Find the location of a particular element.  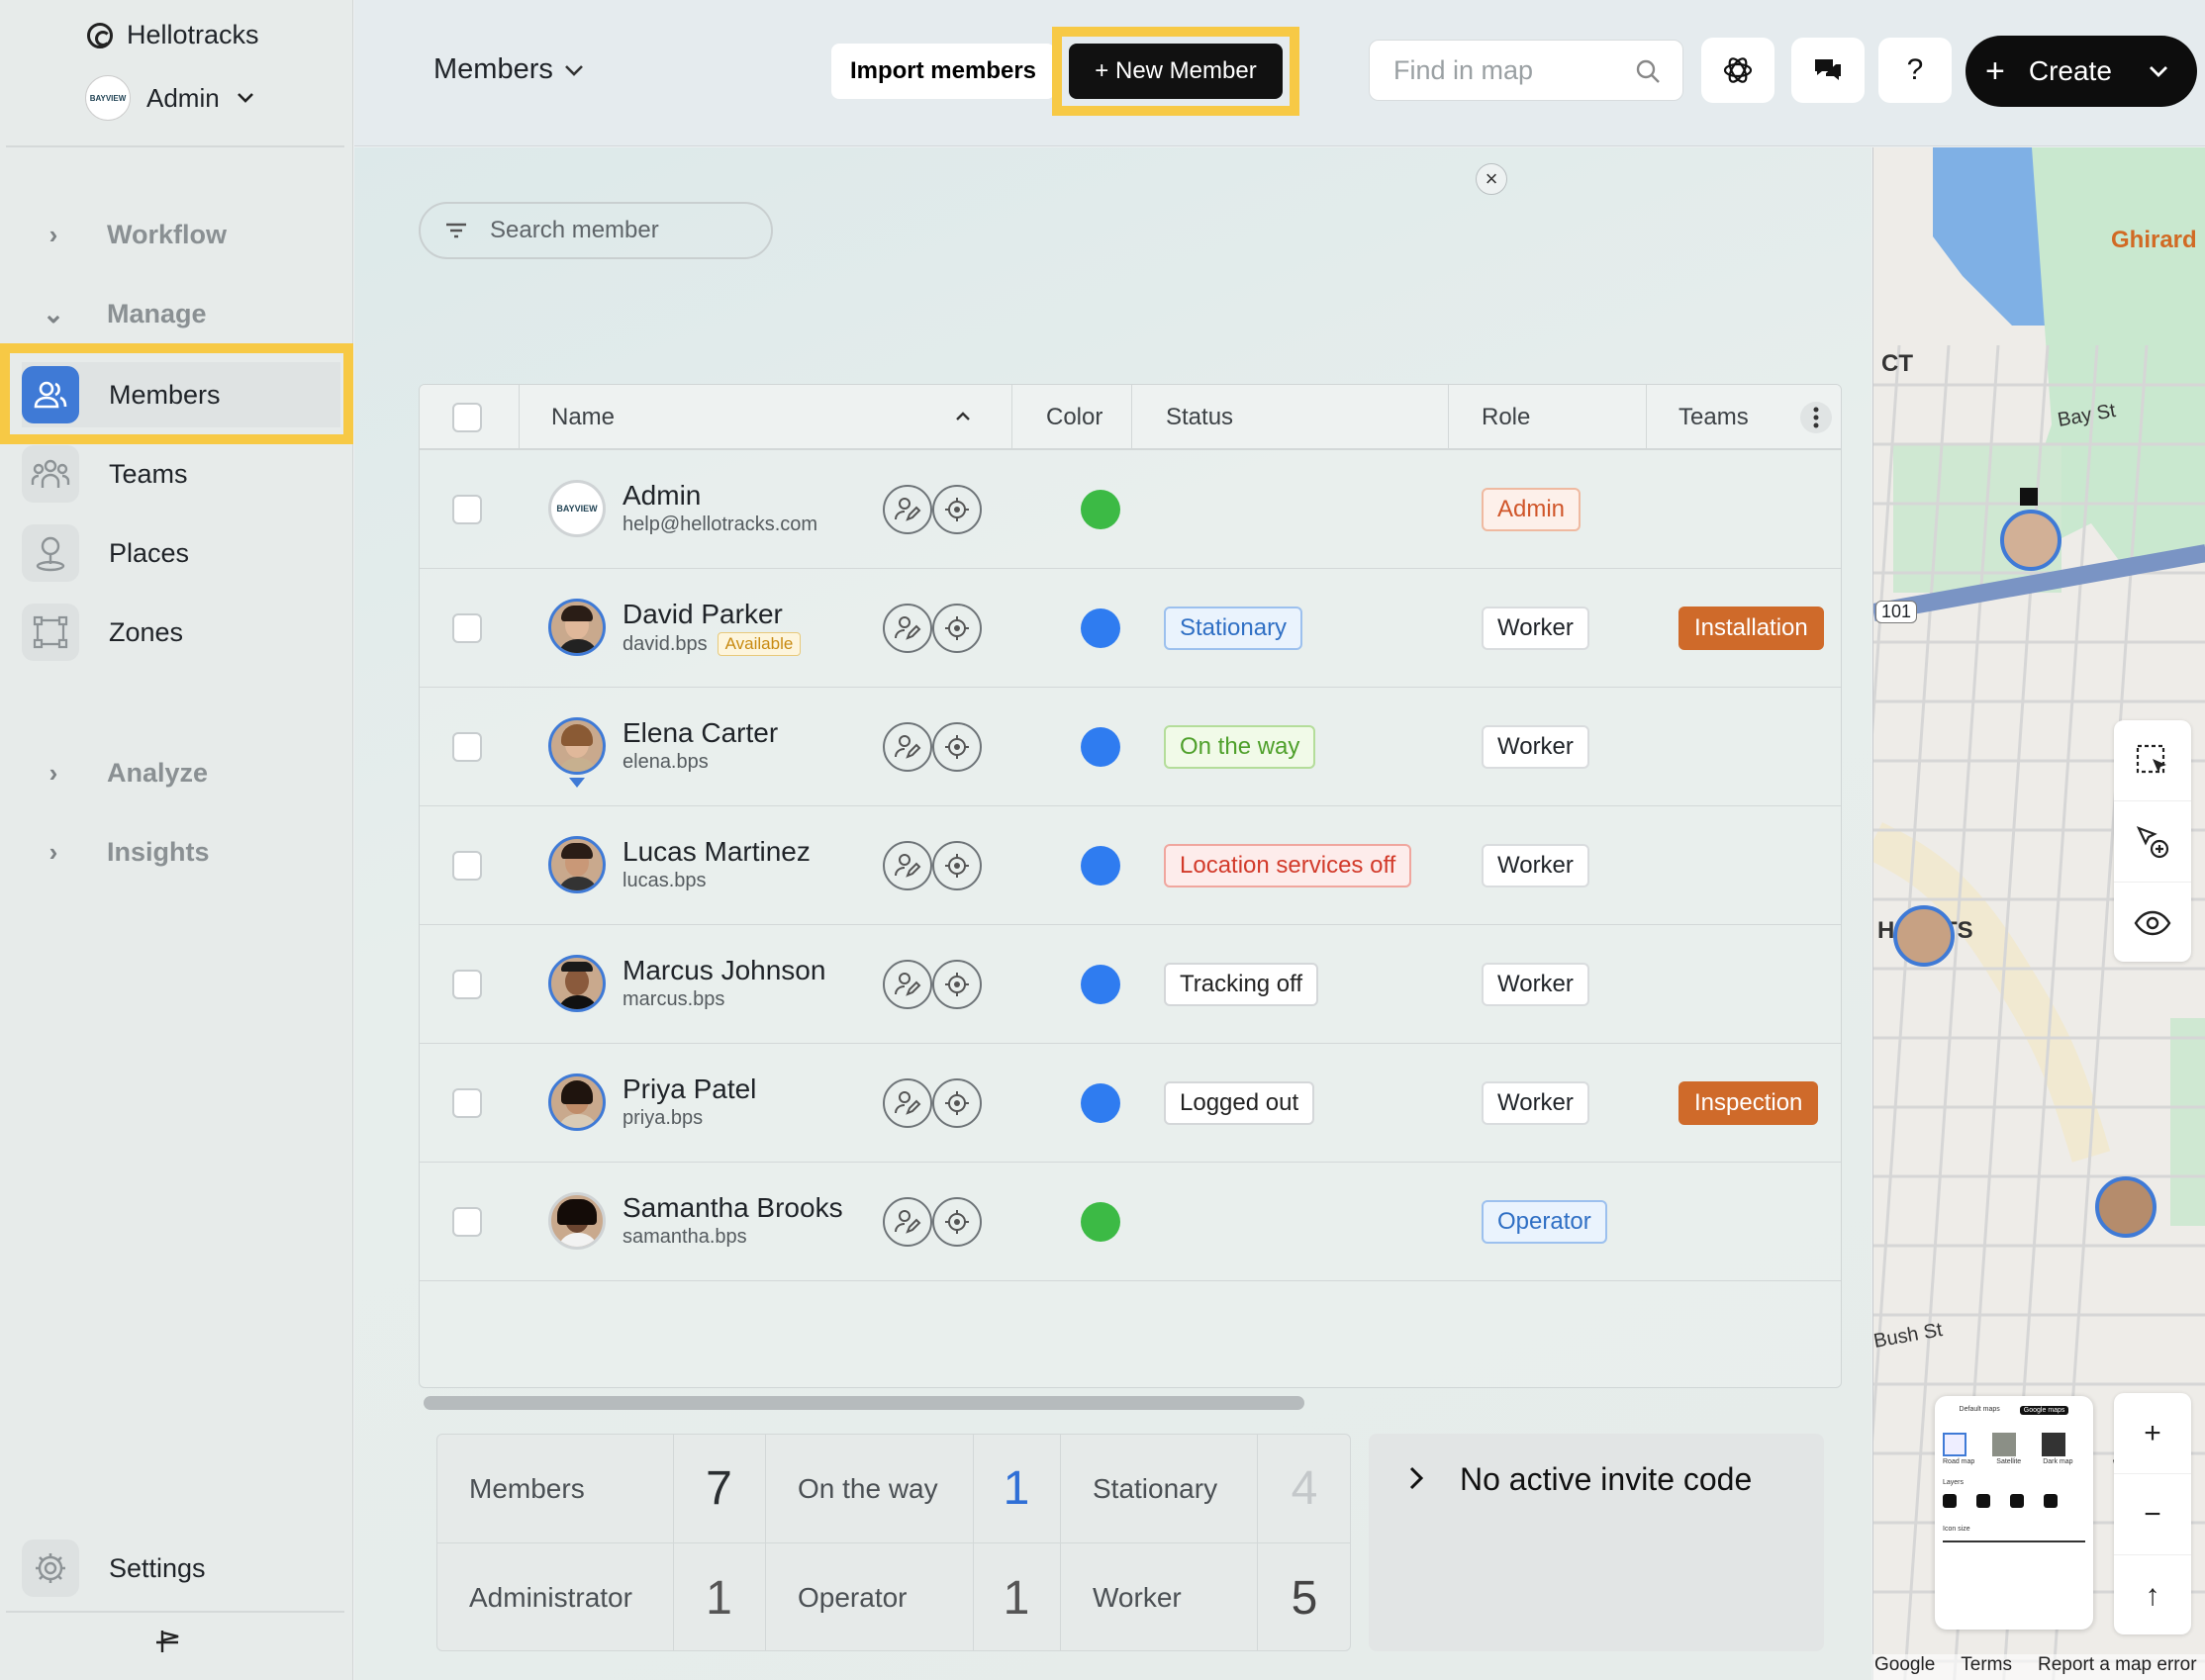

sidebar-item-teams: Teams is located at coordinates (181, 474).